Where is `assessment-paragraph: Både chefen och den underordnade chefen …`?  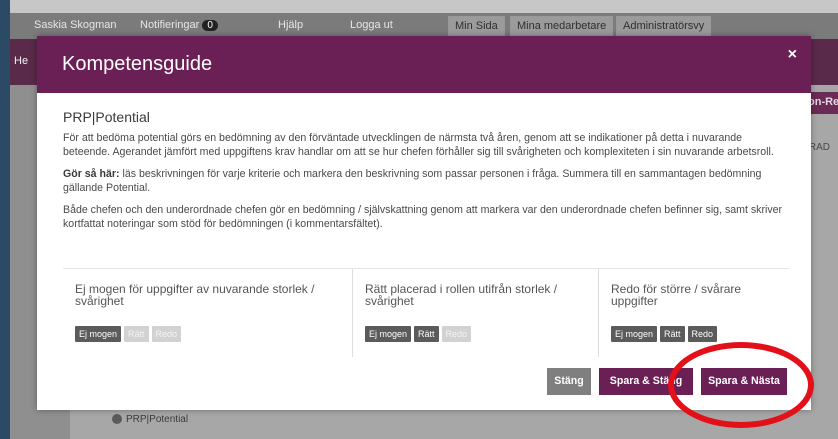
assessment-paragraph: Både chefen och den underordnade chefen … is located at coordinates (423, 217).